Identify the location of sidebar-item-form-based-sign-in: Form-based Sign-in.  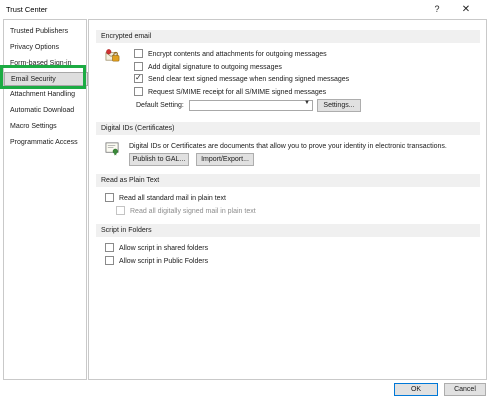
(46, 64).